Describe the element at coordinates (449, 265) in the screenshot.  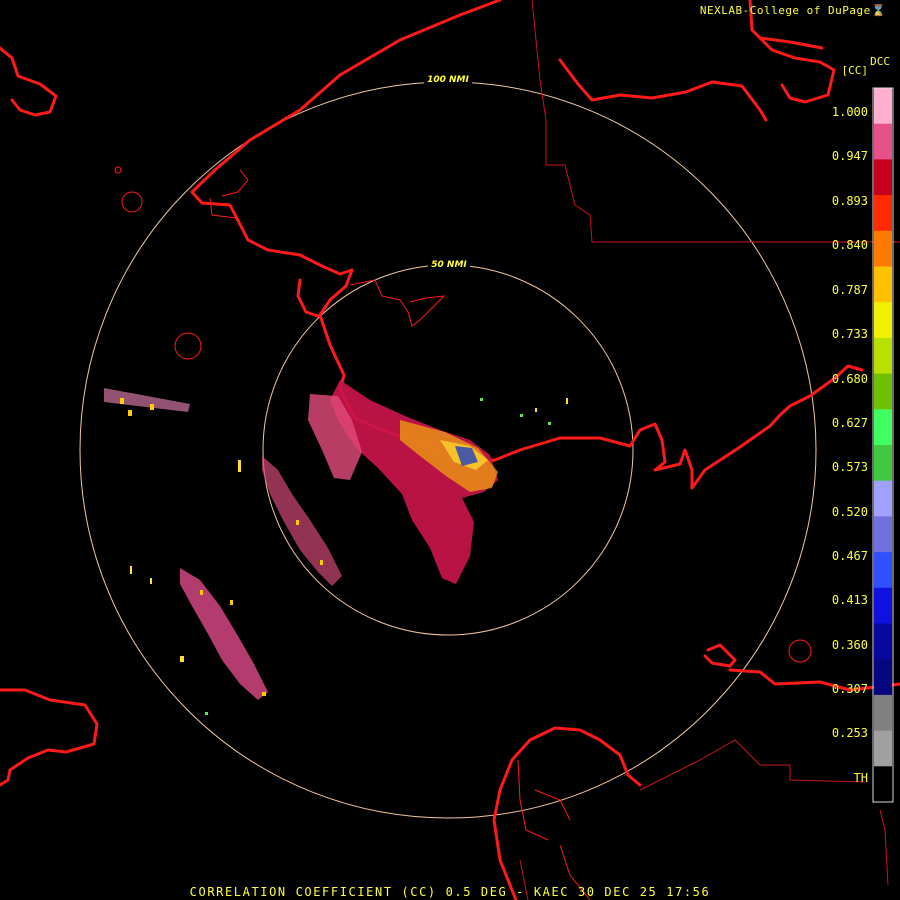
I see `ring-label-50nmi: 50 NMI` at that location.